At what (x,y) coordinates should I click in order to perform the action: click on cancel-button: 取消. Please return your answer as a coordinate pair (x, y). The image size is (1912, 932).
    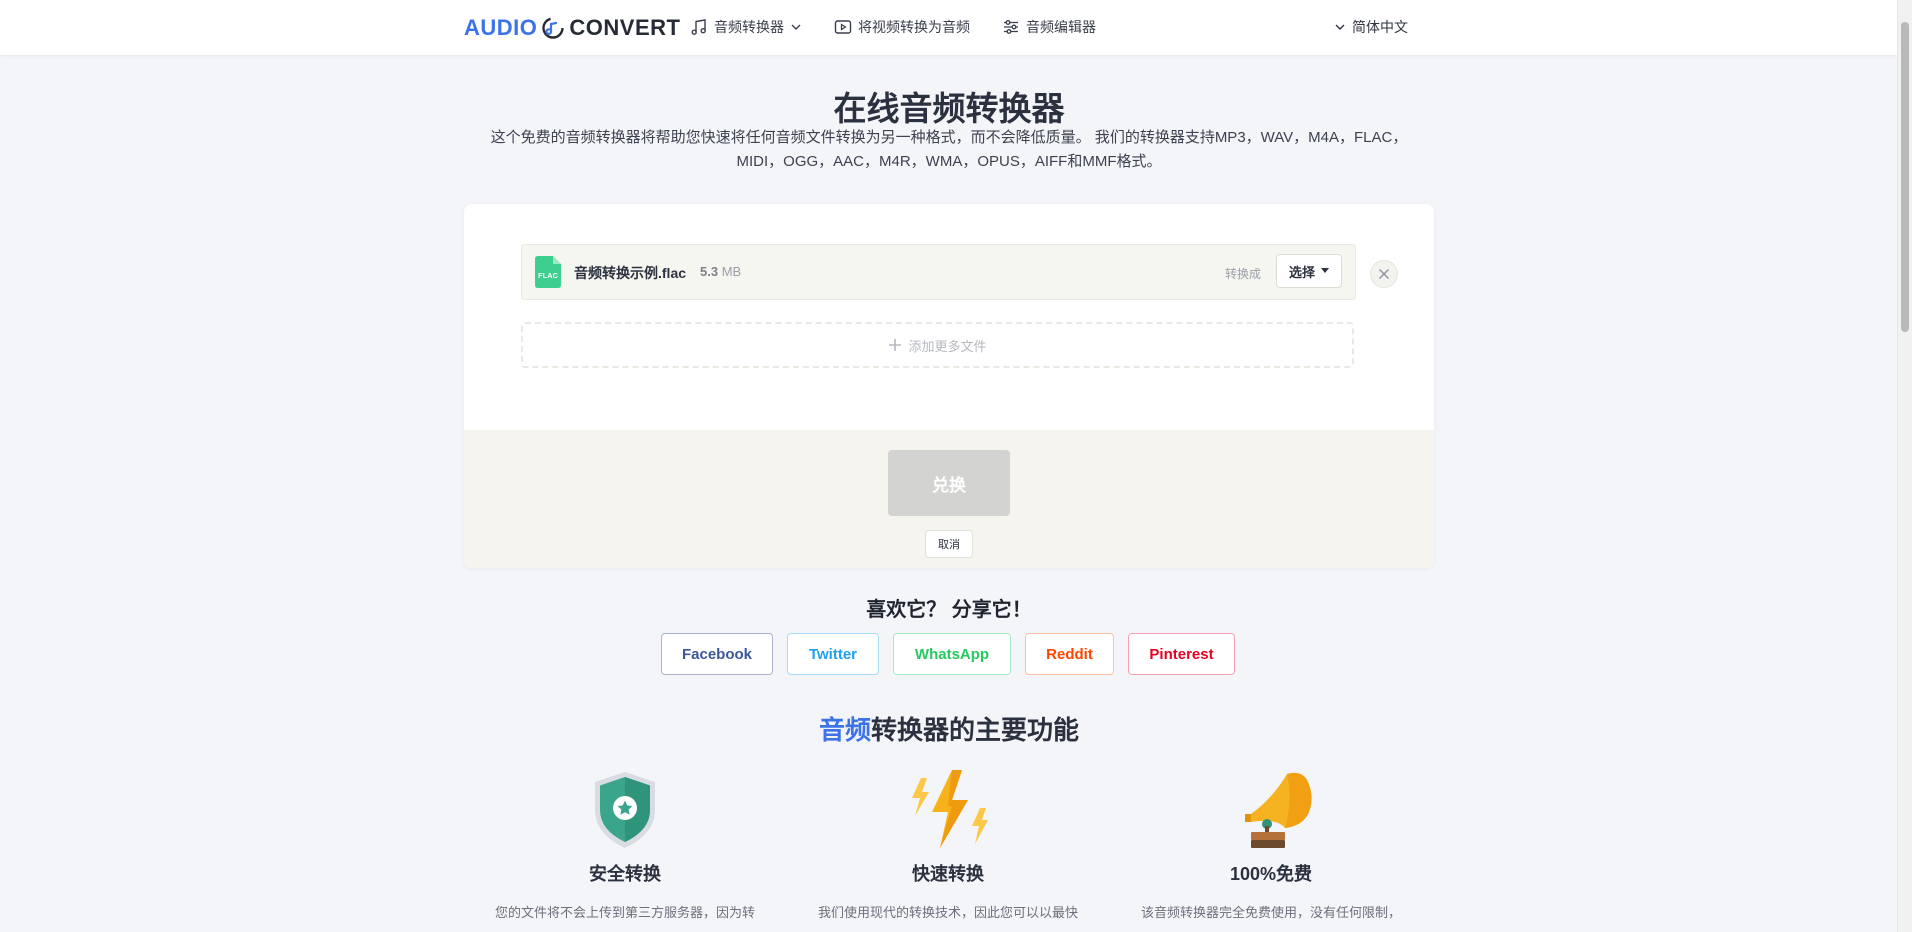
    Looking at the image, I should click on (949, 544).